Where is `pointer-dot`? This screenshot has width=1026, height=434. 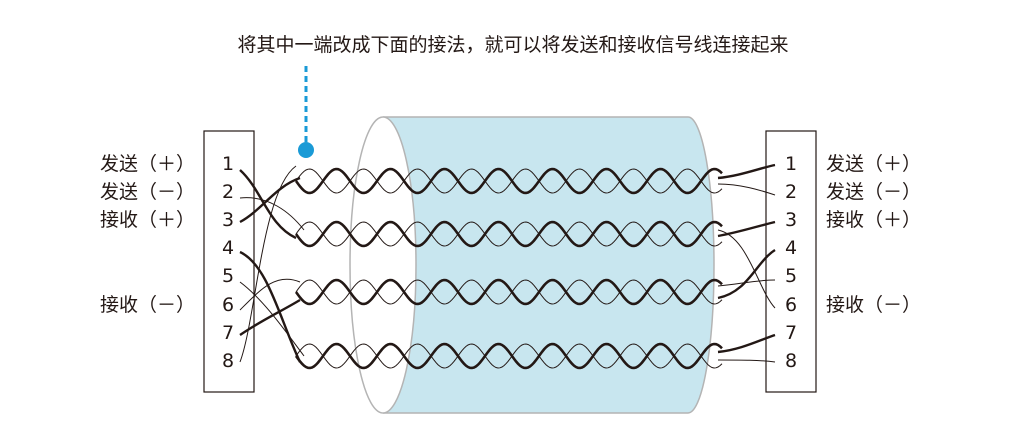 pointer-dot is located at coordinates (306, 150).